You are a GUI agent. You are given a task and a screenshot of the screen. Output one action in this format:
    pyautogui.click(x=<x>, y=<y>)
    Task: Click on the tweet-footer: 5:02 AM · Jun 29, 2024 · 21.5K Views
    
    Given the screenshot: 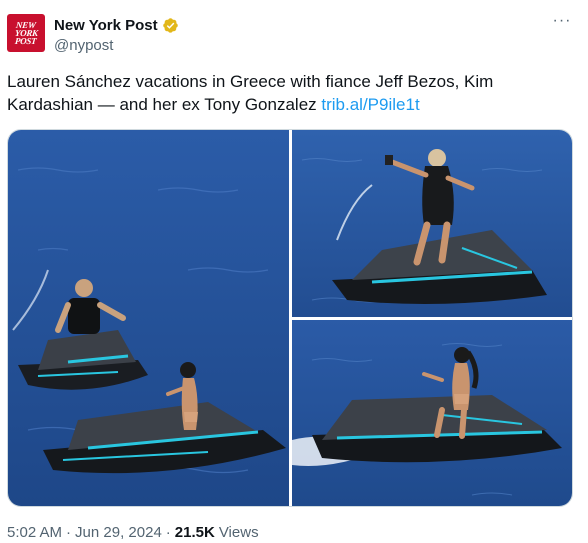 What is the action you would take?
    pyautogui.click(x=133, y=532)
    